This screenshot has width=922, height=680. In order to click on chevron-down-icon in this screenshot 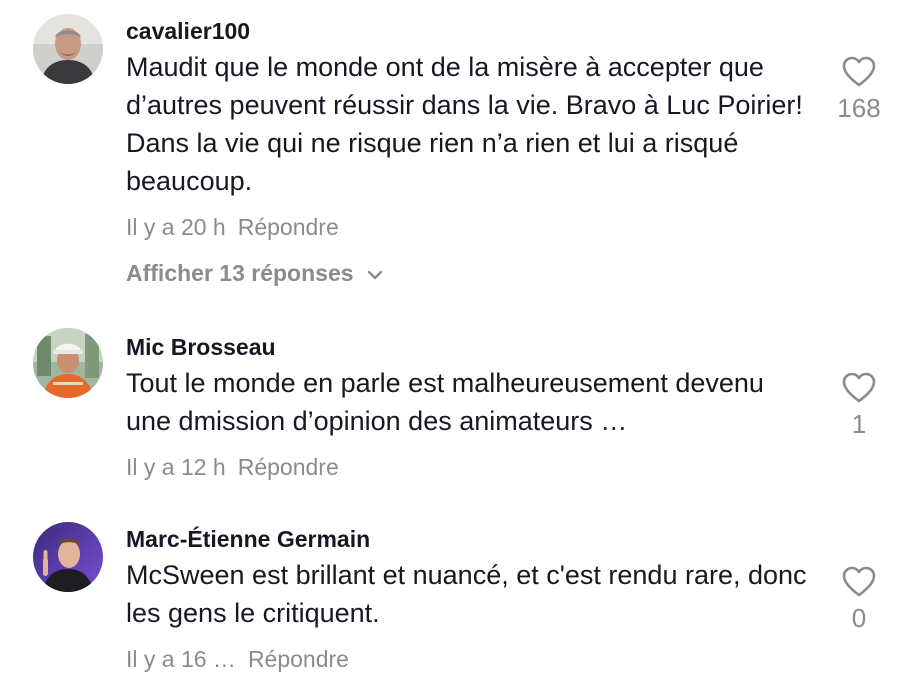, I will do `click(375, 273)`.